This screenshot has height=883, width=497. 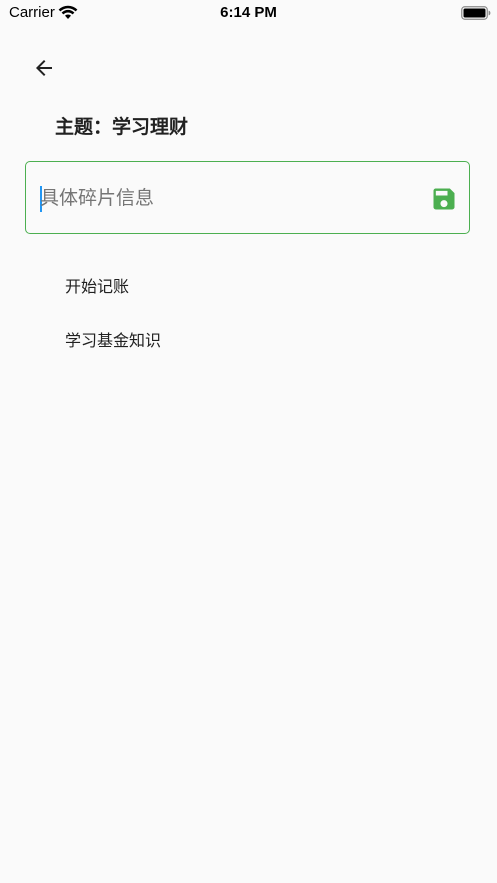 I want to click on list-item-label: 开始记账, so click(x=97, y=286).